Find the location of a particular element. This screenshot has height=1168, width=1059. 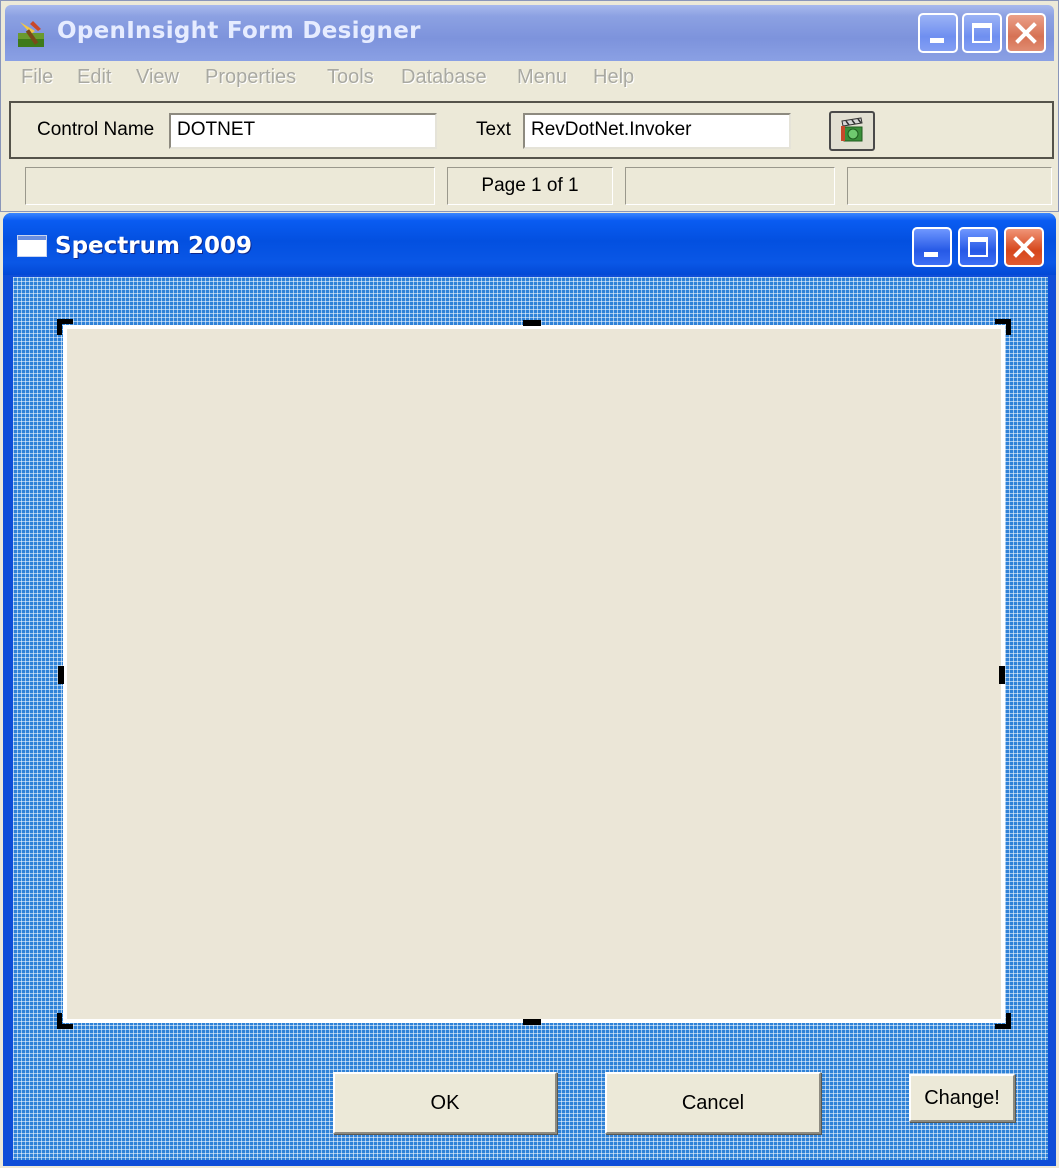

menu-menu: Menu is located at coordinates (542, 77).